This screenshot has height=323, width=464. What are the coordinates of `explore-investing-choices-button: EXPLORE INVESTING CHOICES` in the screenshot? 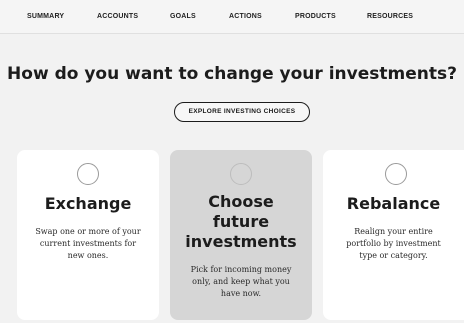 It's located at (242, 112).